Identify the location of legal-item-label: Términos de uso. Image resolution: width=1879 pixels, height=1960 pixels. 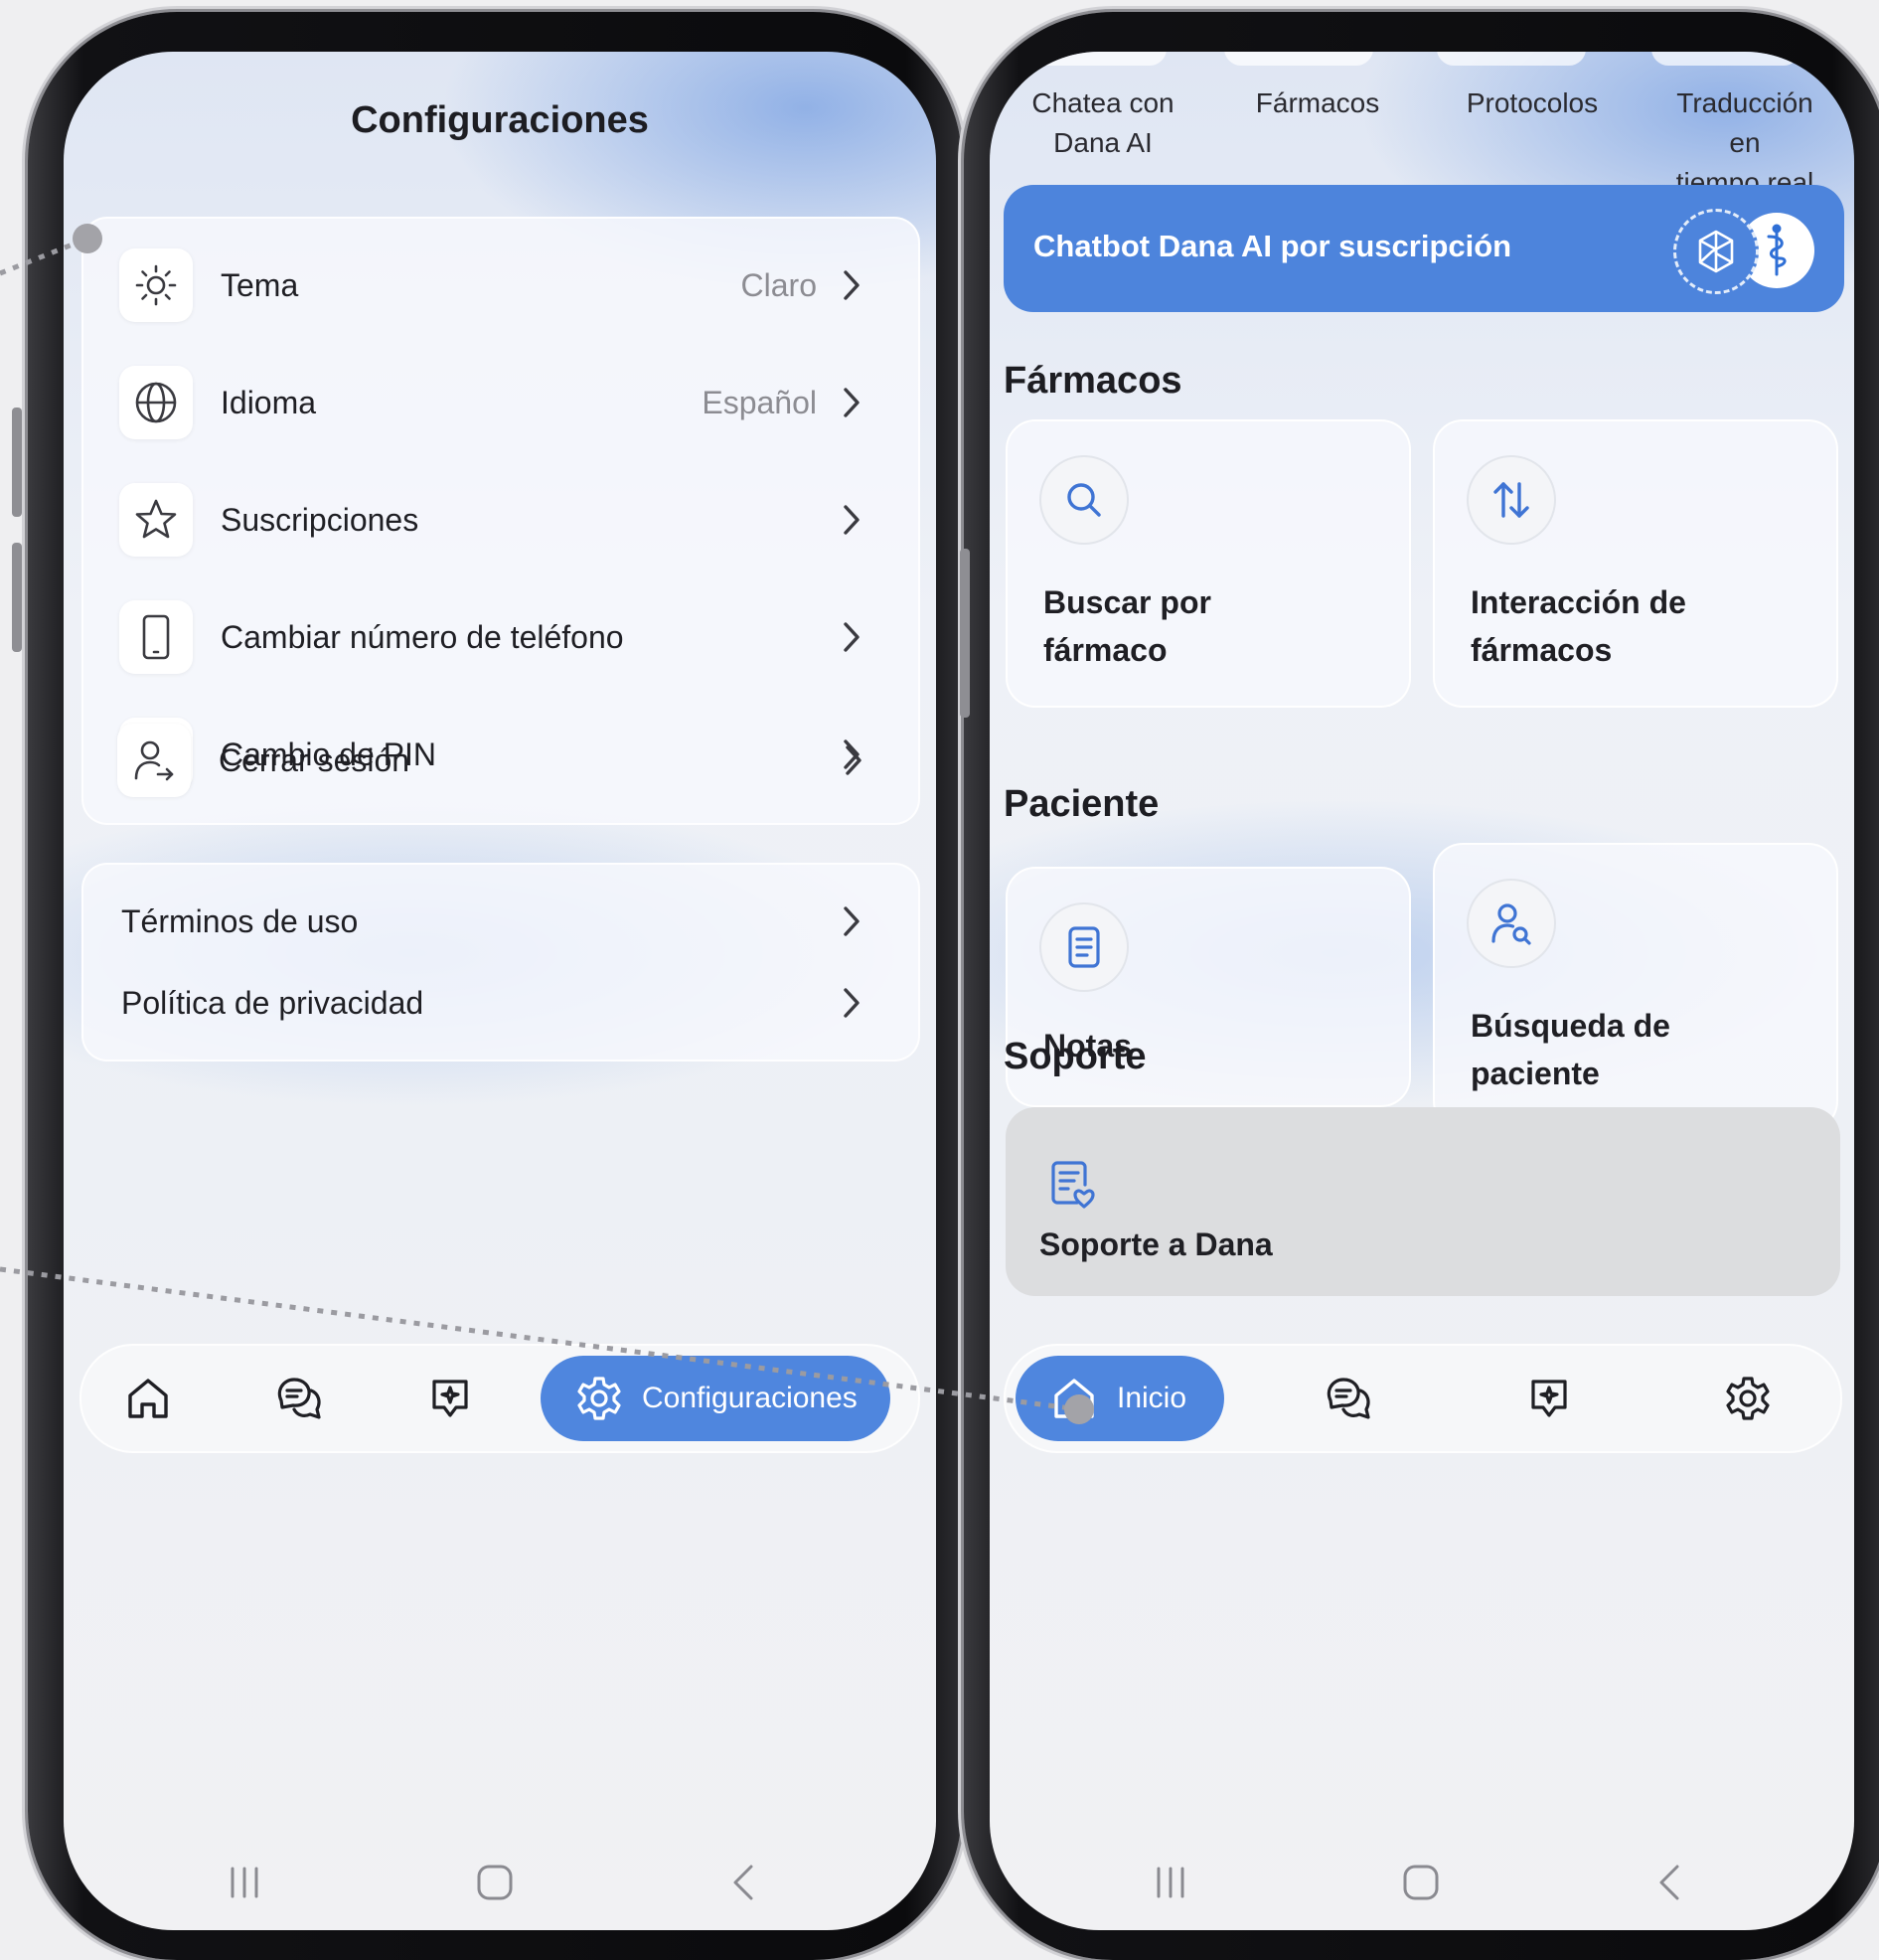
(240, 921).